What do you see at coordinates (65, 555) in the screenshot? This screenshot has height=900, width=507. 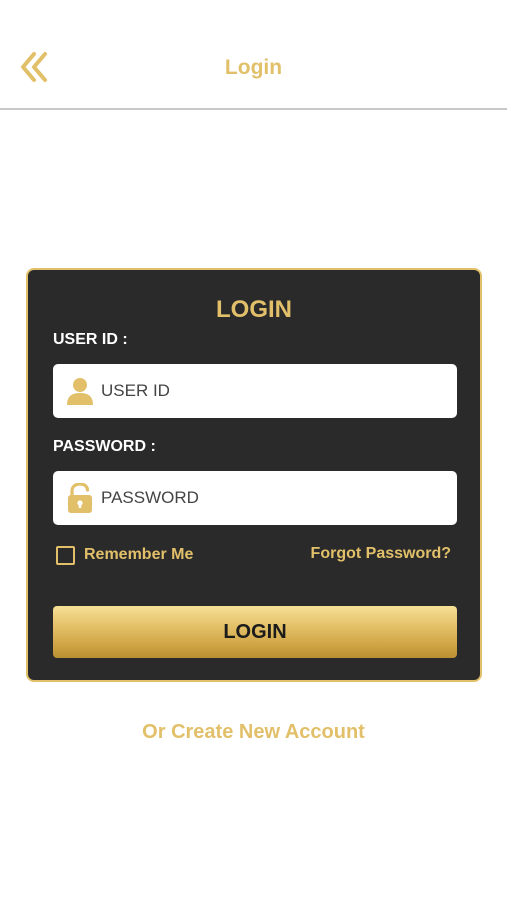 I see `remember-me-checkbox` at bounding box center [65, 555].